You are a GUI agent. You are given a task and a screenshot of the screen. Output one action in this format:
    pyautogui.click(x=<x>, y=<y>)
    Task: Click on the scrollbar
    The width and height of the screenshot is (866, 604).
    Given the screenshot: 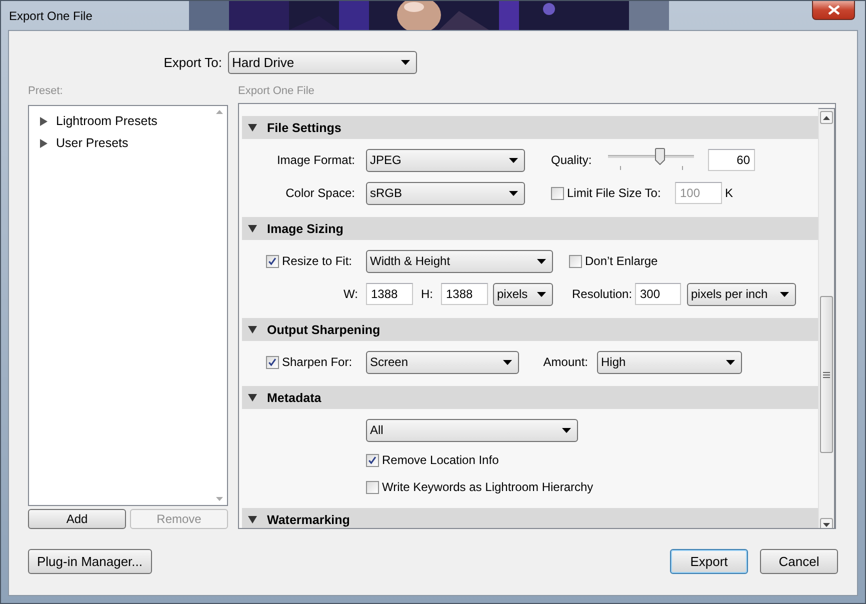 What is the action you would take?
    pyautogui.click(x=826, y=318)
    